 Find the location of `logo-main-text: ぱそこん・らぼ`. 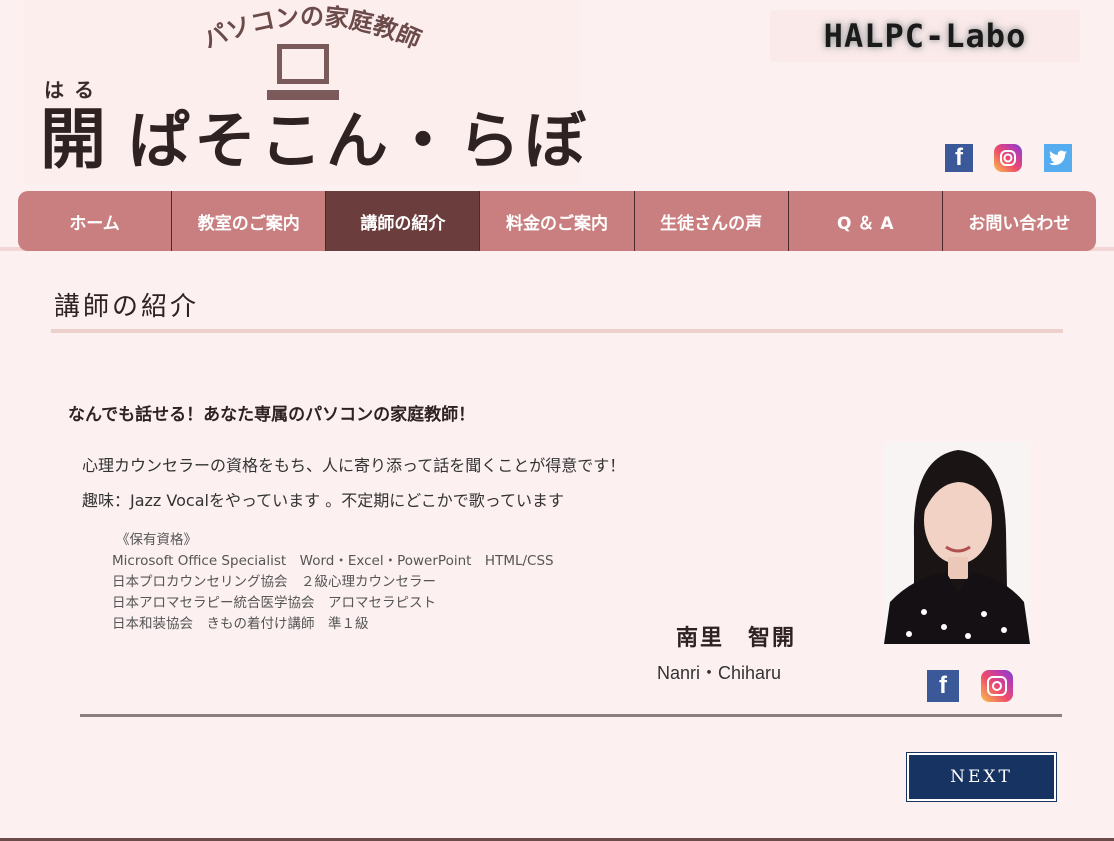

logo-main-text: ぱそこん・らぼ is located at coordinates (359, 140).